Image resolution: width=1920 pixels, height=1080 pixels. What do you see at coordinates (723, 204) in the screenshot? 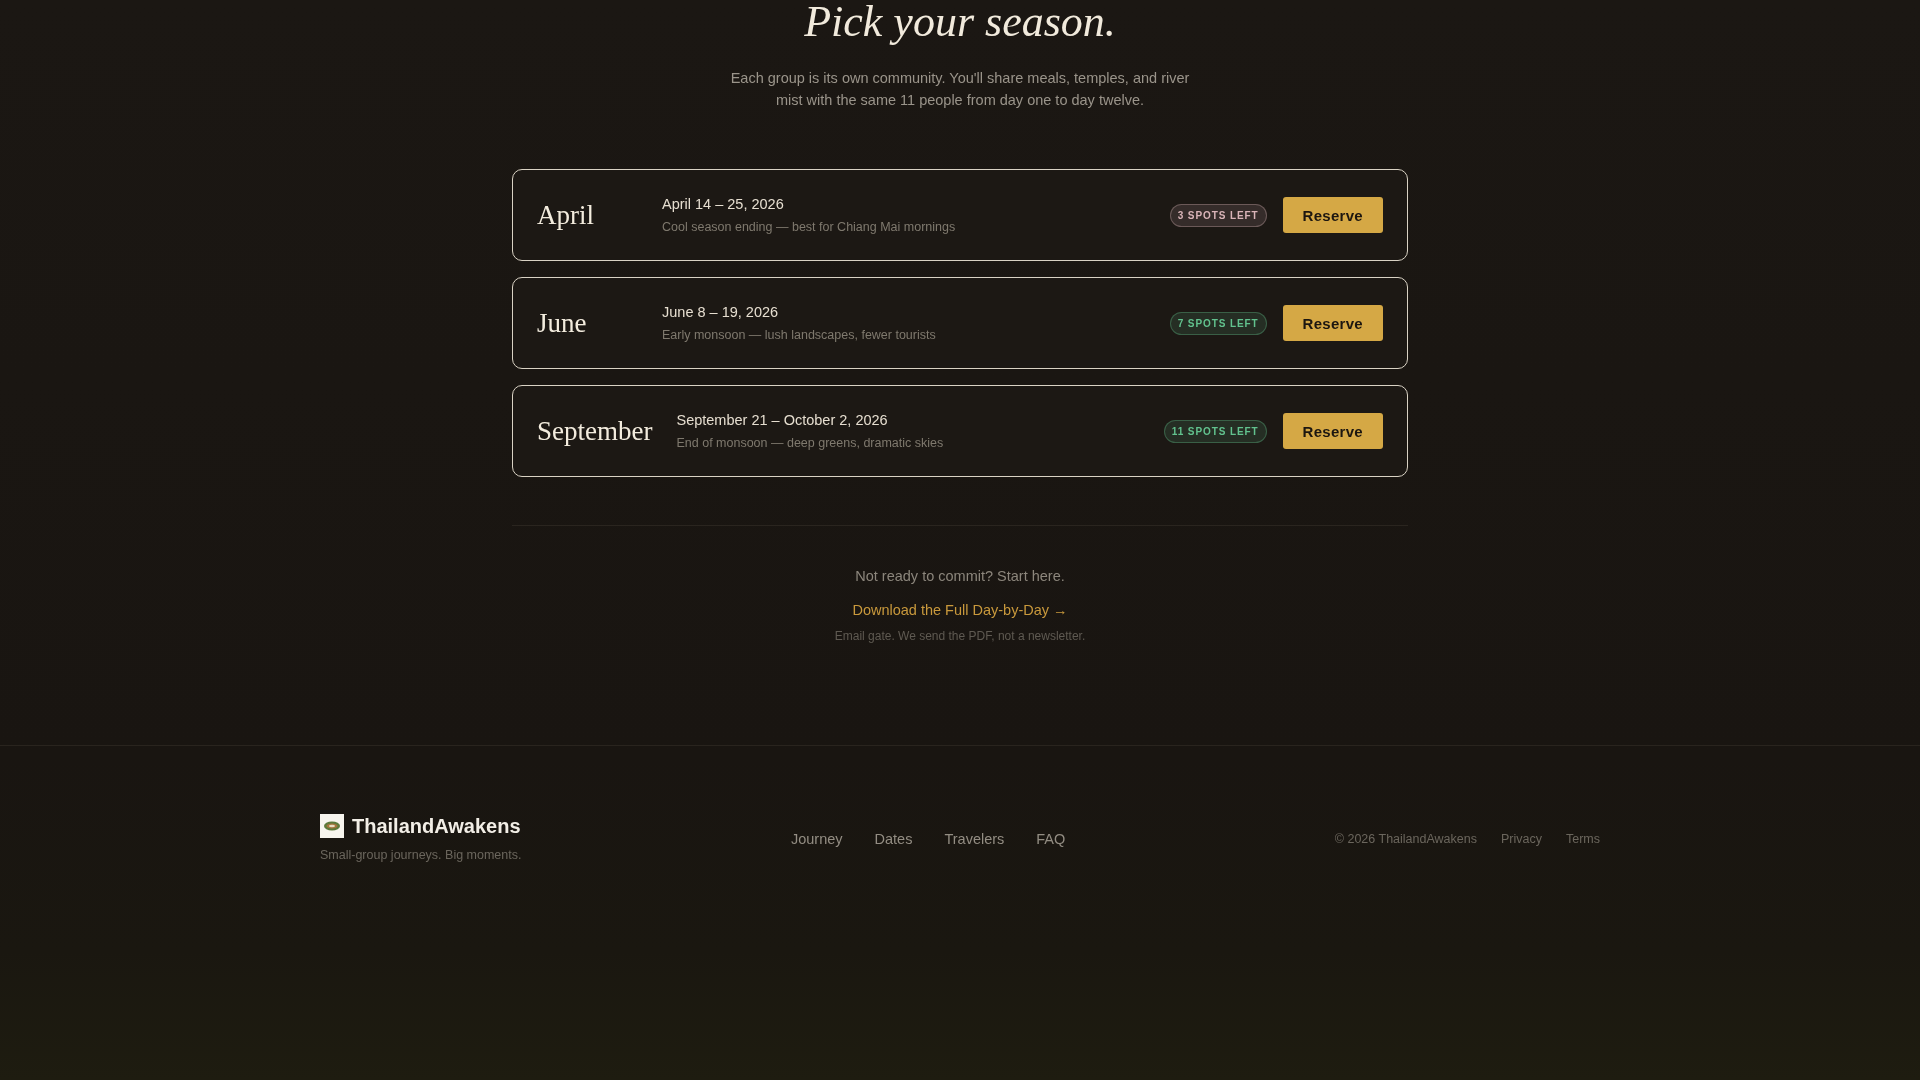
I see `date-range: April 14 – 25, 2026` at bounding box center [723, 204].